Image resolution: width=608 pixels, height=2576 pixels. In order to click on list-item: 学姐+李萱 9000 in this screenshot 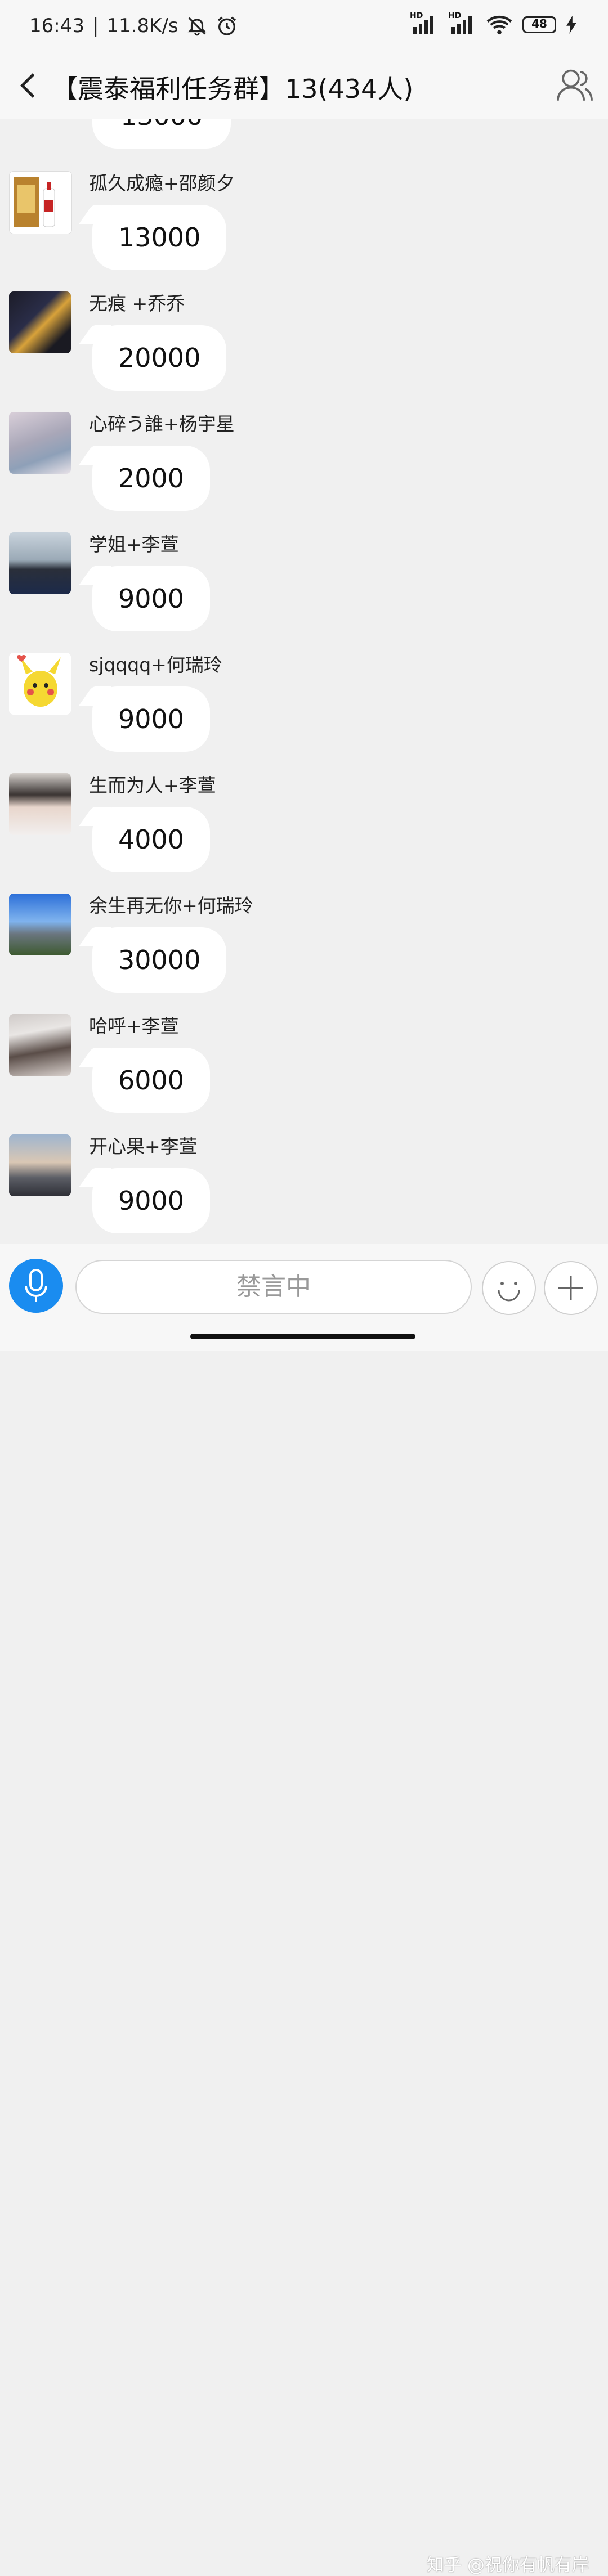, I will do `click(304, 593)`.